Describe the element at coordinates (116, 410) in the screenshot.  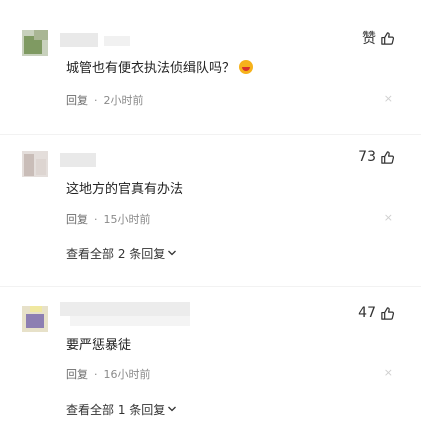
I see `view-replies-label: 查看全部 1 条回复` at that location.